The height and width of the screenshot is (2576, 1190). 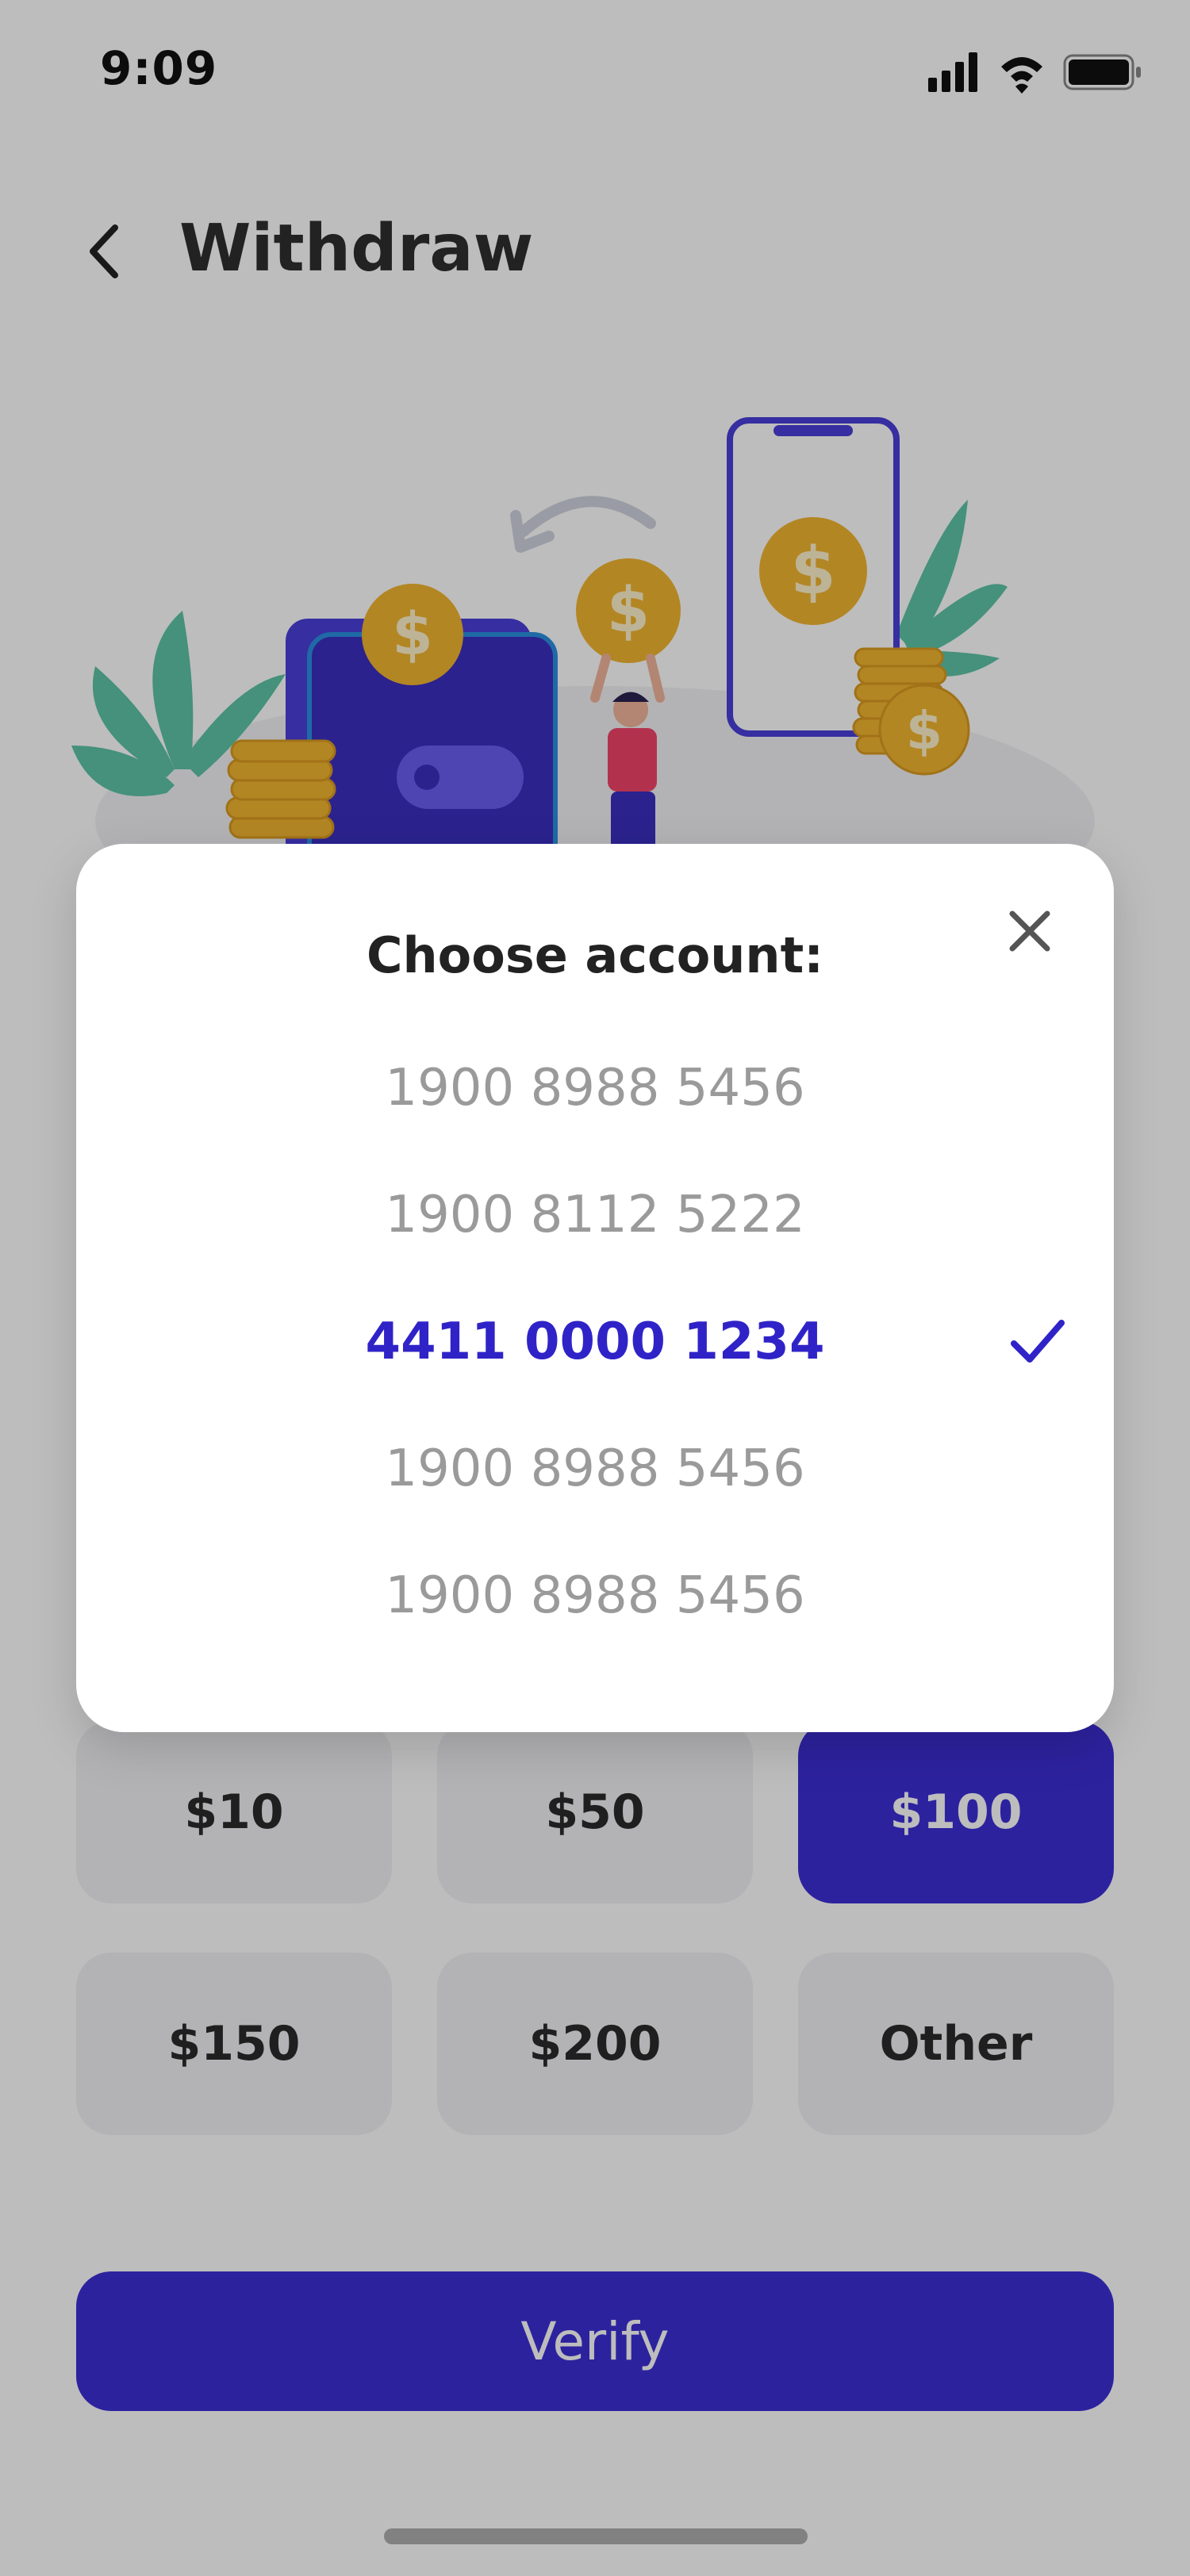 I want to click on close-icon, so click(x=1029, y=931).